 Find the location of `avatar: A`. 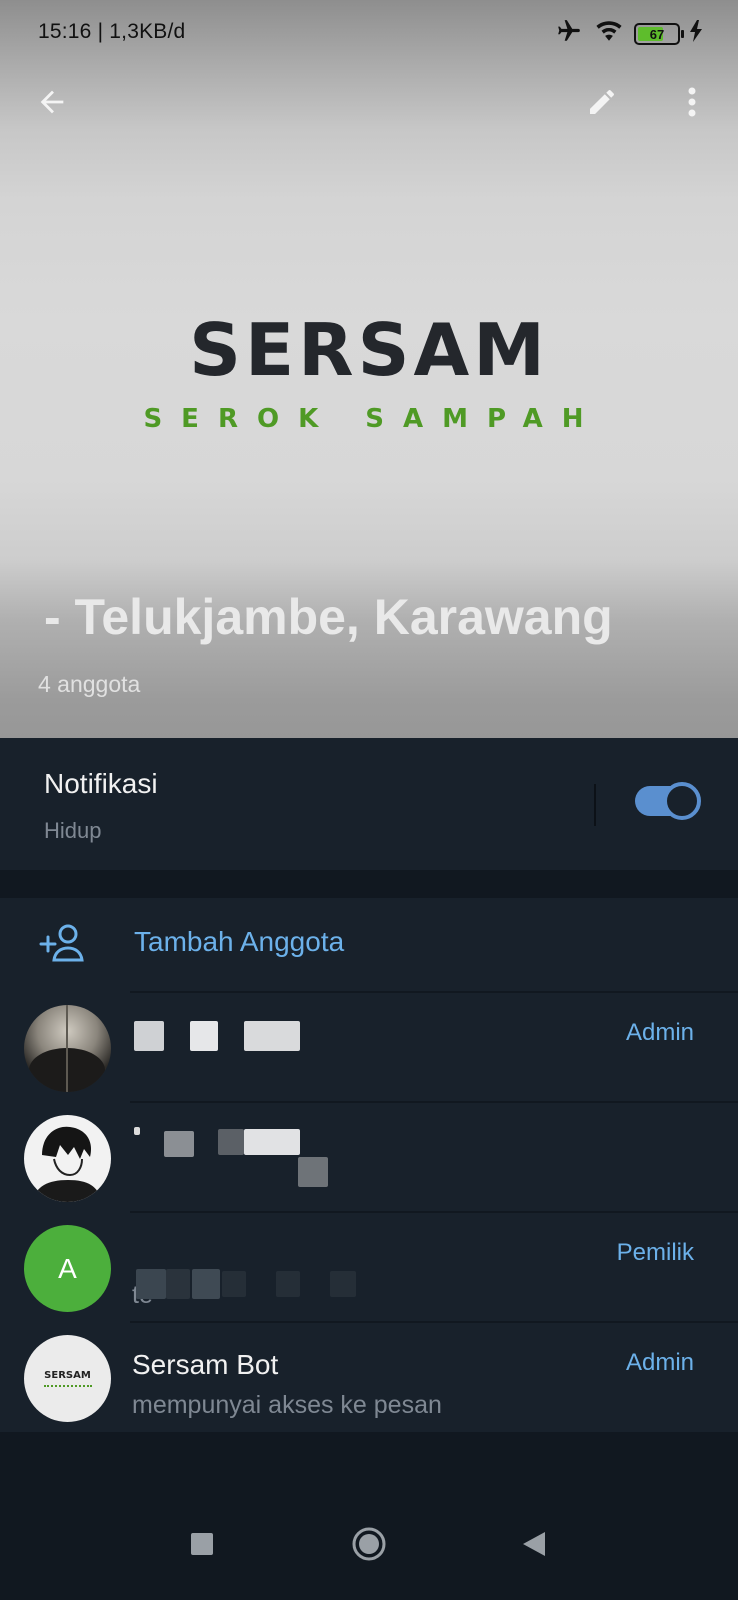

avatar: A is located at coordinates (67, 1268).